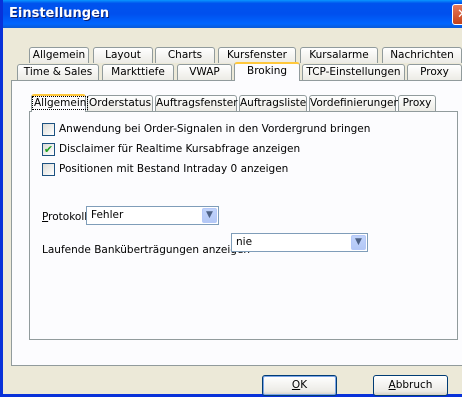 This screenshot has height=397, width=462. Describe the element at coordinates (120, 103) in the screenshot. I see `inner-tab-orderstatus: Orderstatus` at that location.